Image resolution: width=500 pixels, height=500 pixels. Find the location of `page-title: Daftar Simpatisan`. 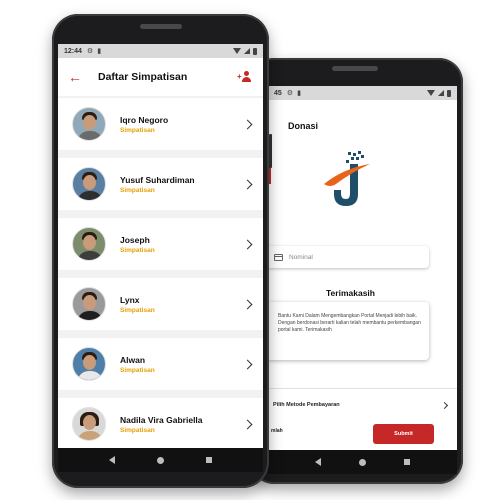

page-title: Daftar Simpatisan is located at coordinates (143, 77).